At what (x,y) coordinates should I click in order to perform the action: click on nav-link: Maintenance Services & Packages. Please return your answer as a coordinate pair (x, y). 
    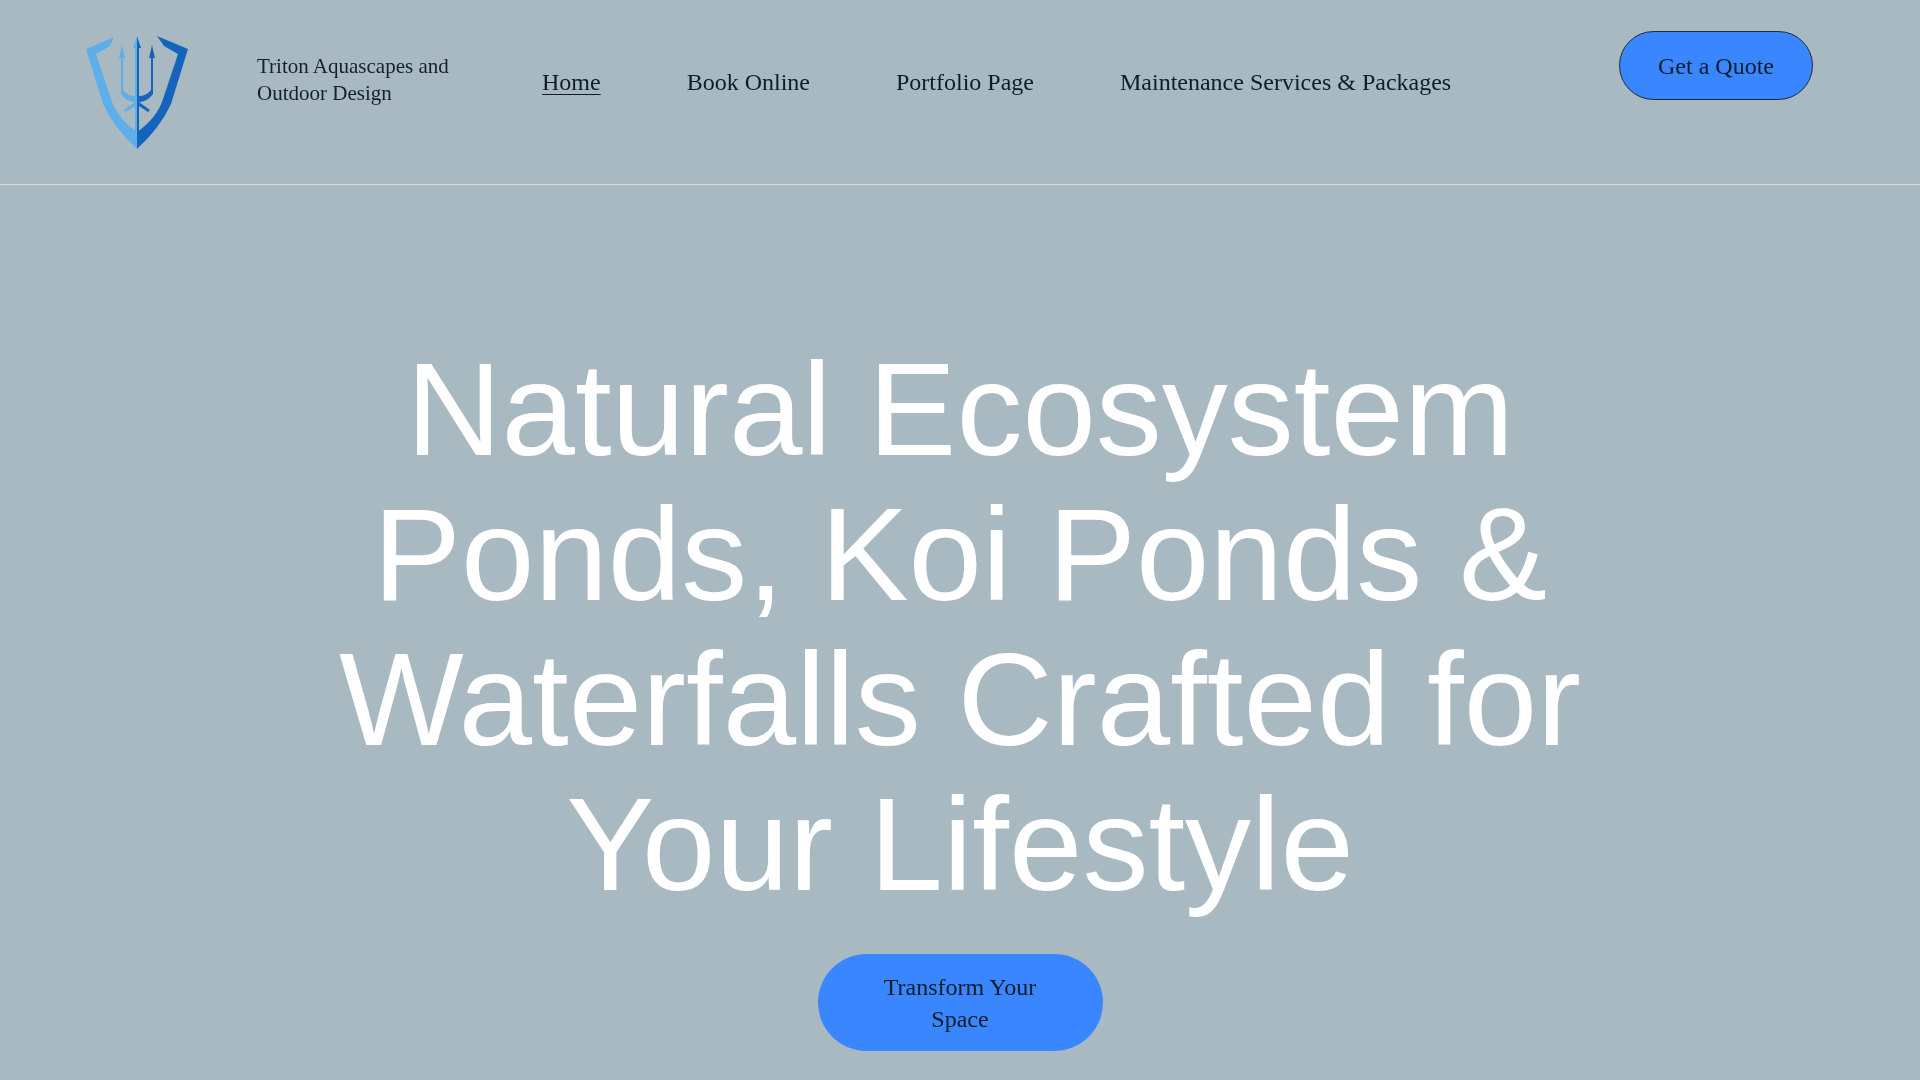
    Looking at the image, I should click on (1286, 82).